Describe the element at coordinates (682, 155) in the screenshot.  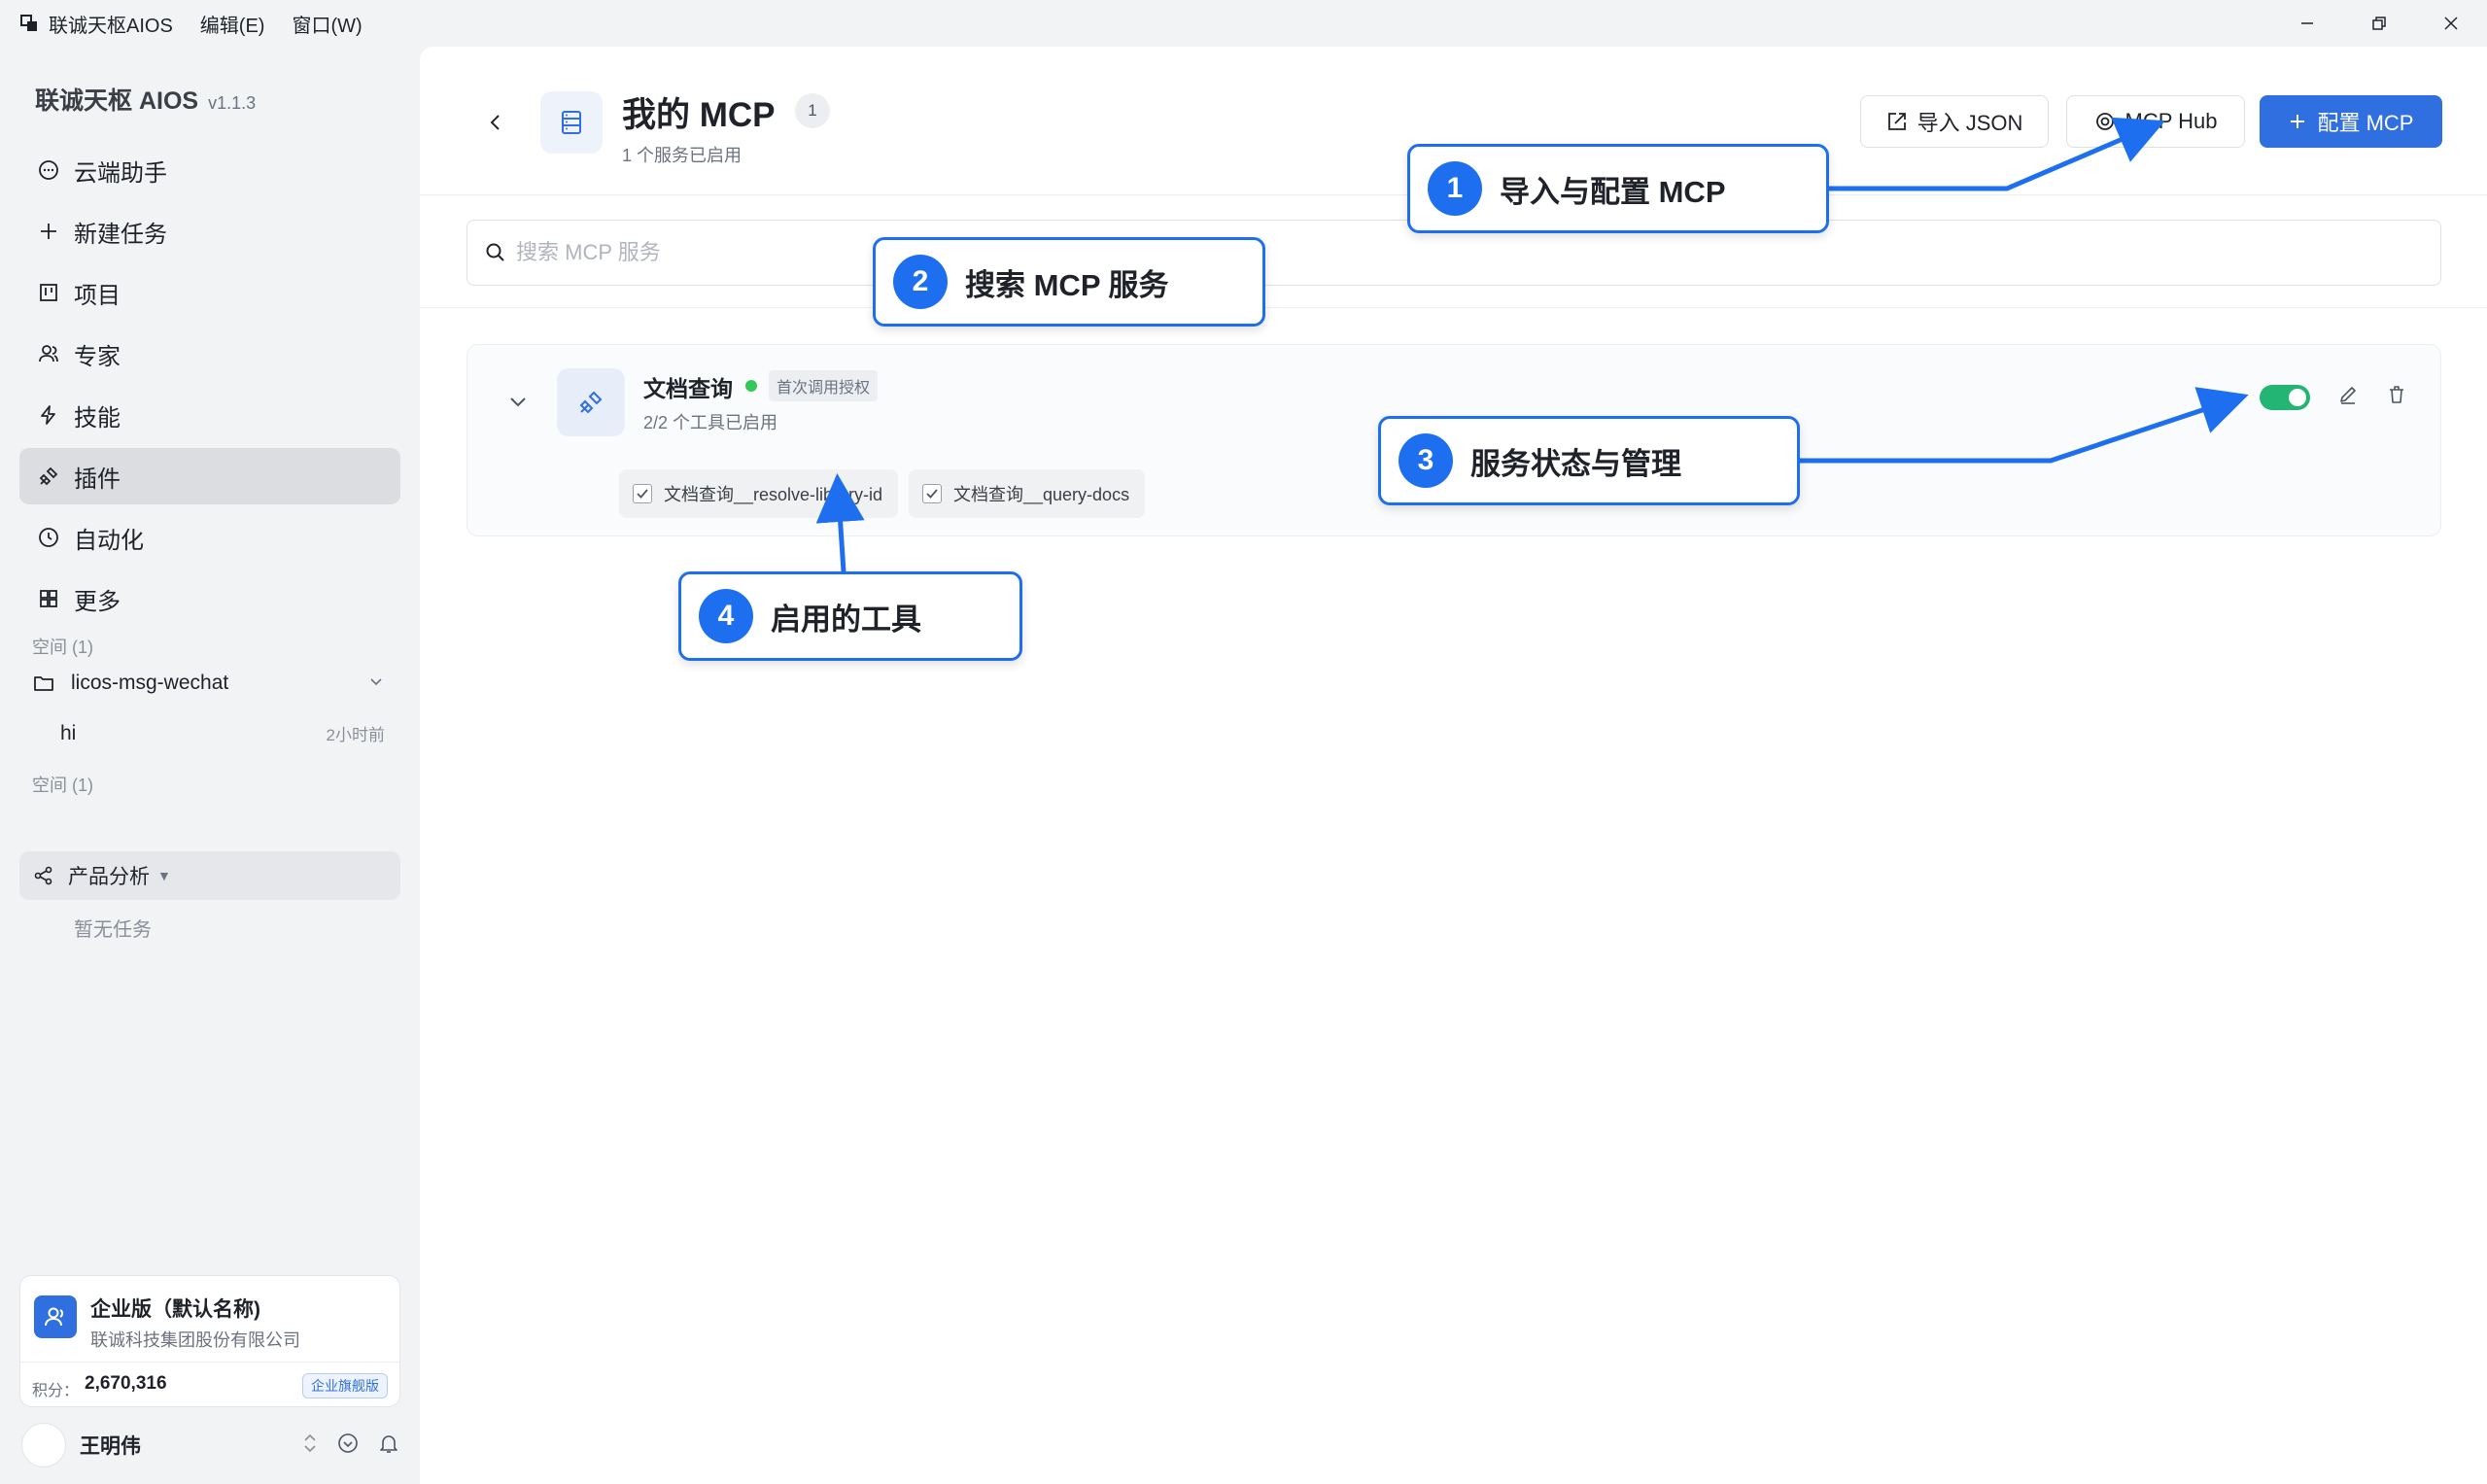
I see `page-subtitle: 1 个服务已启用` at that location.